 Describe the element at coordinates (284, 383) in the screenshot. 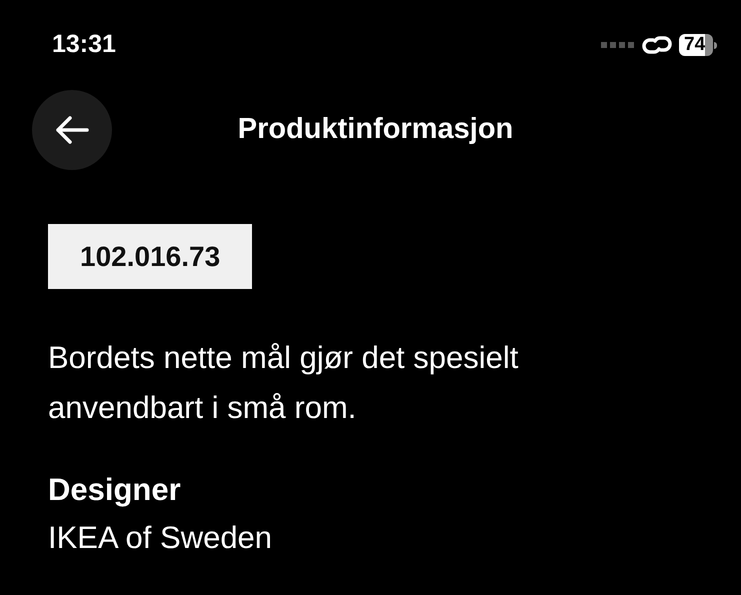

I see `product-description: Bordets nette mål gjør det spesielt anvendbart i små rom.` at that location.